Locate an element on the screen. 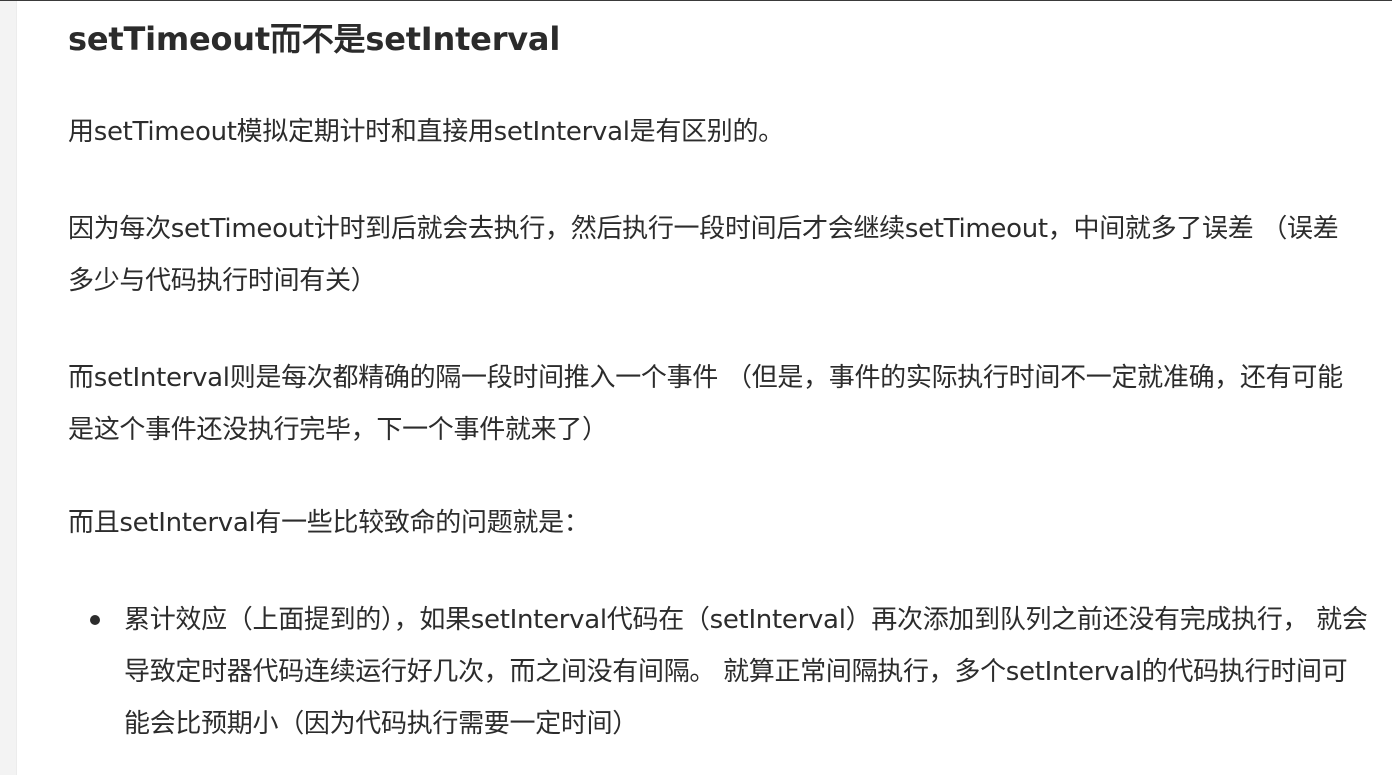 This screenshot has width=1392, height=775. bullet-icon is located at coordinates (95, 620).